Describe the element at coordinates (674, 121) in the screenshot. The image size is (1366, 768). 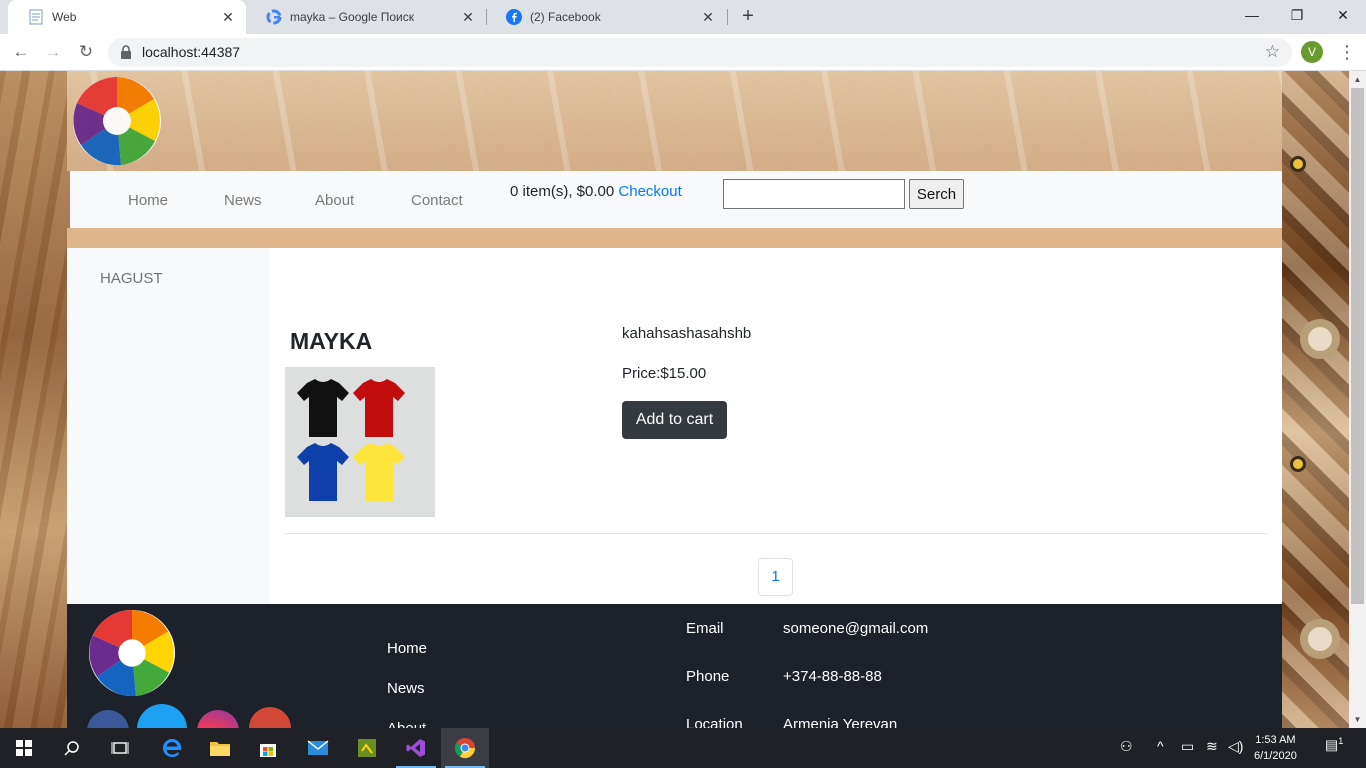
I see `site-header-banner` at that location.